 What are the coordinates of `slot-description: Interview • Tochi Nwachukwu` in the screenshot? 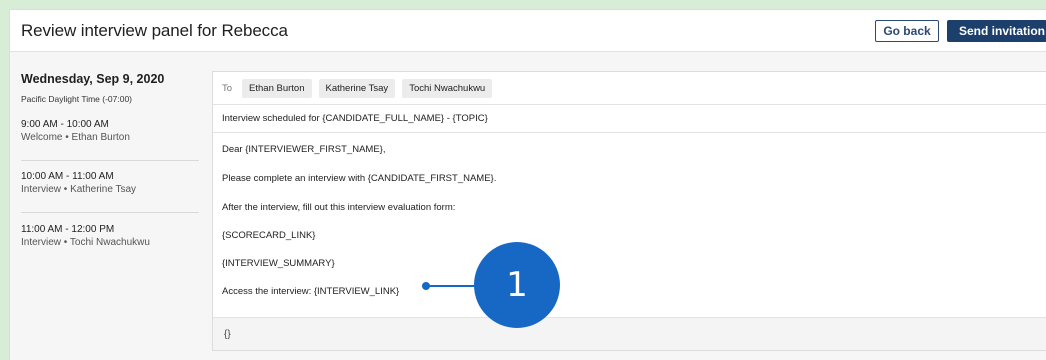 It's located at (85, 242).